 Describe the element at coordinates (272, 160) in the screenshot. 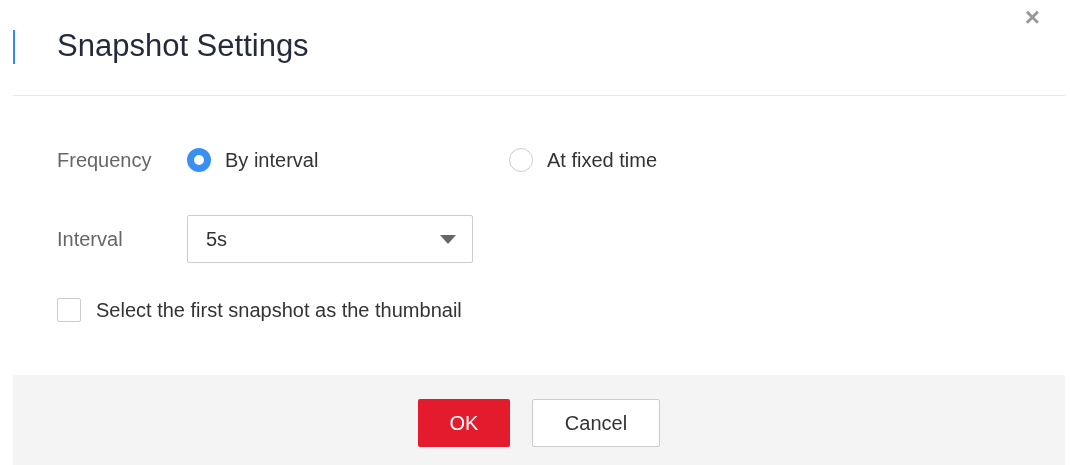

I see `radio-label: By interval` at that location.